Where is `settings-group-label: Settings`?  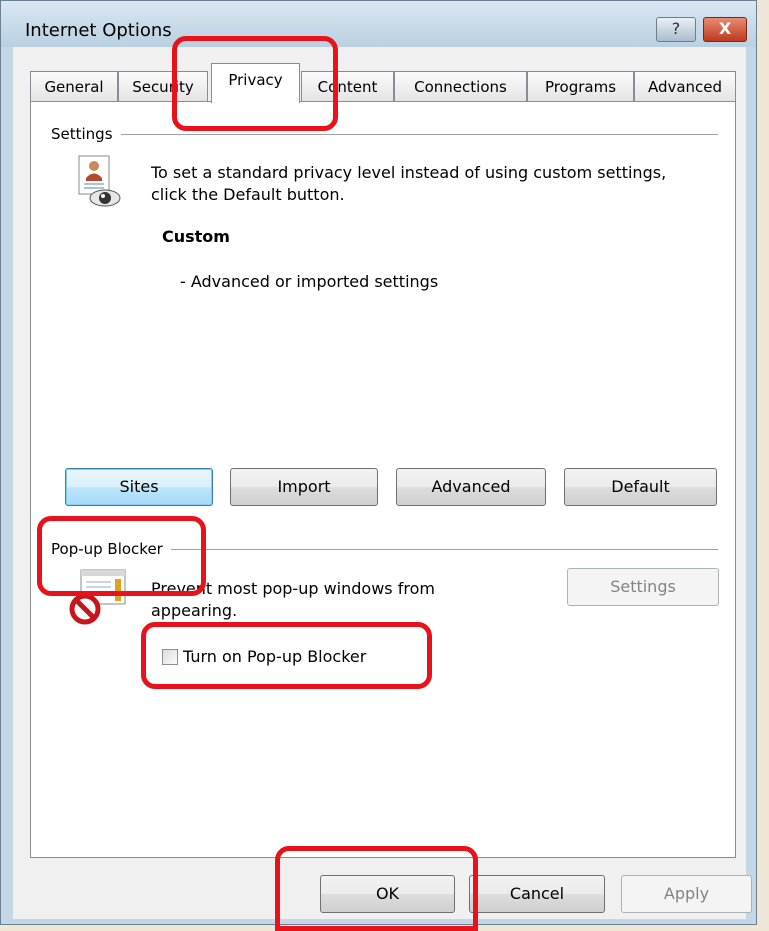
settings-group-label: Settings is located at coordinates (86, 134).